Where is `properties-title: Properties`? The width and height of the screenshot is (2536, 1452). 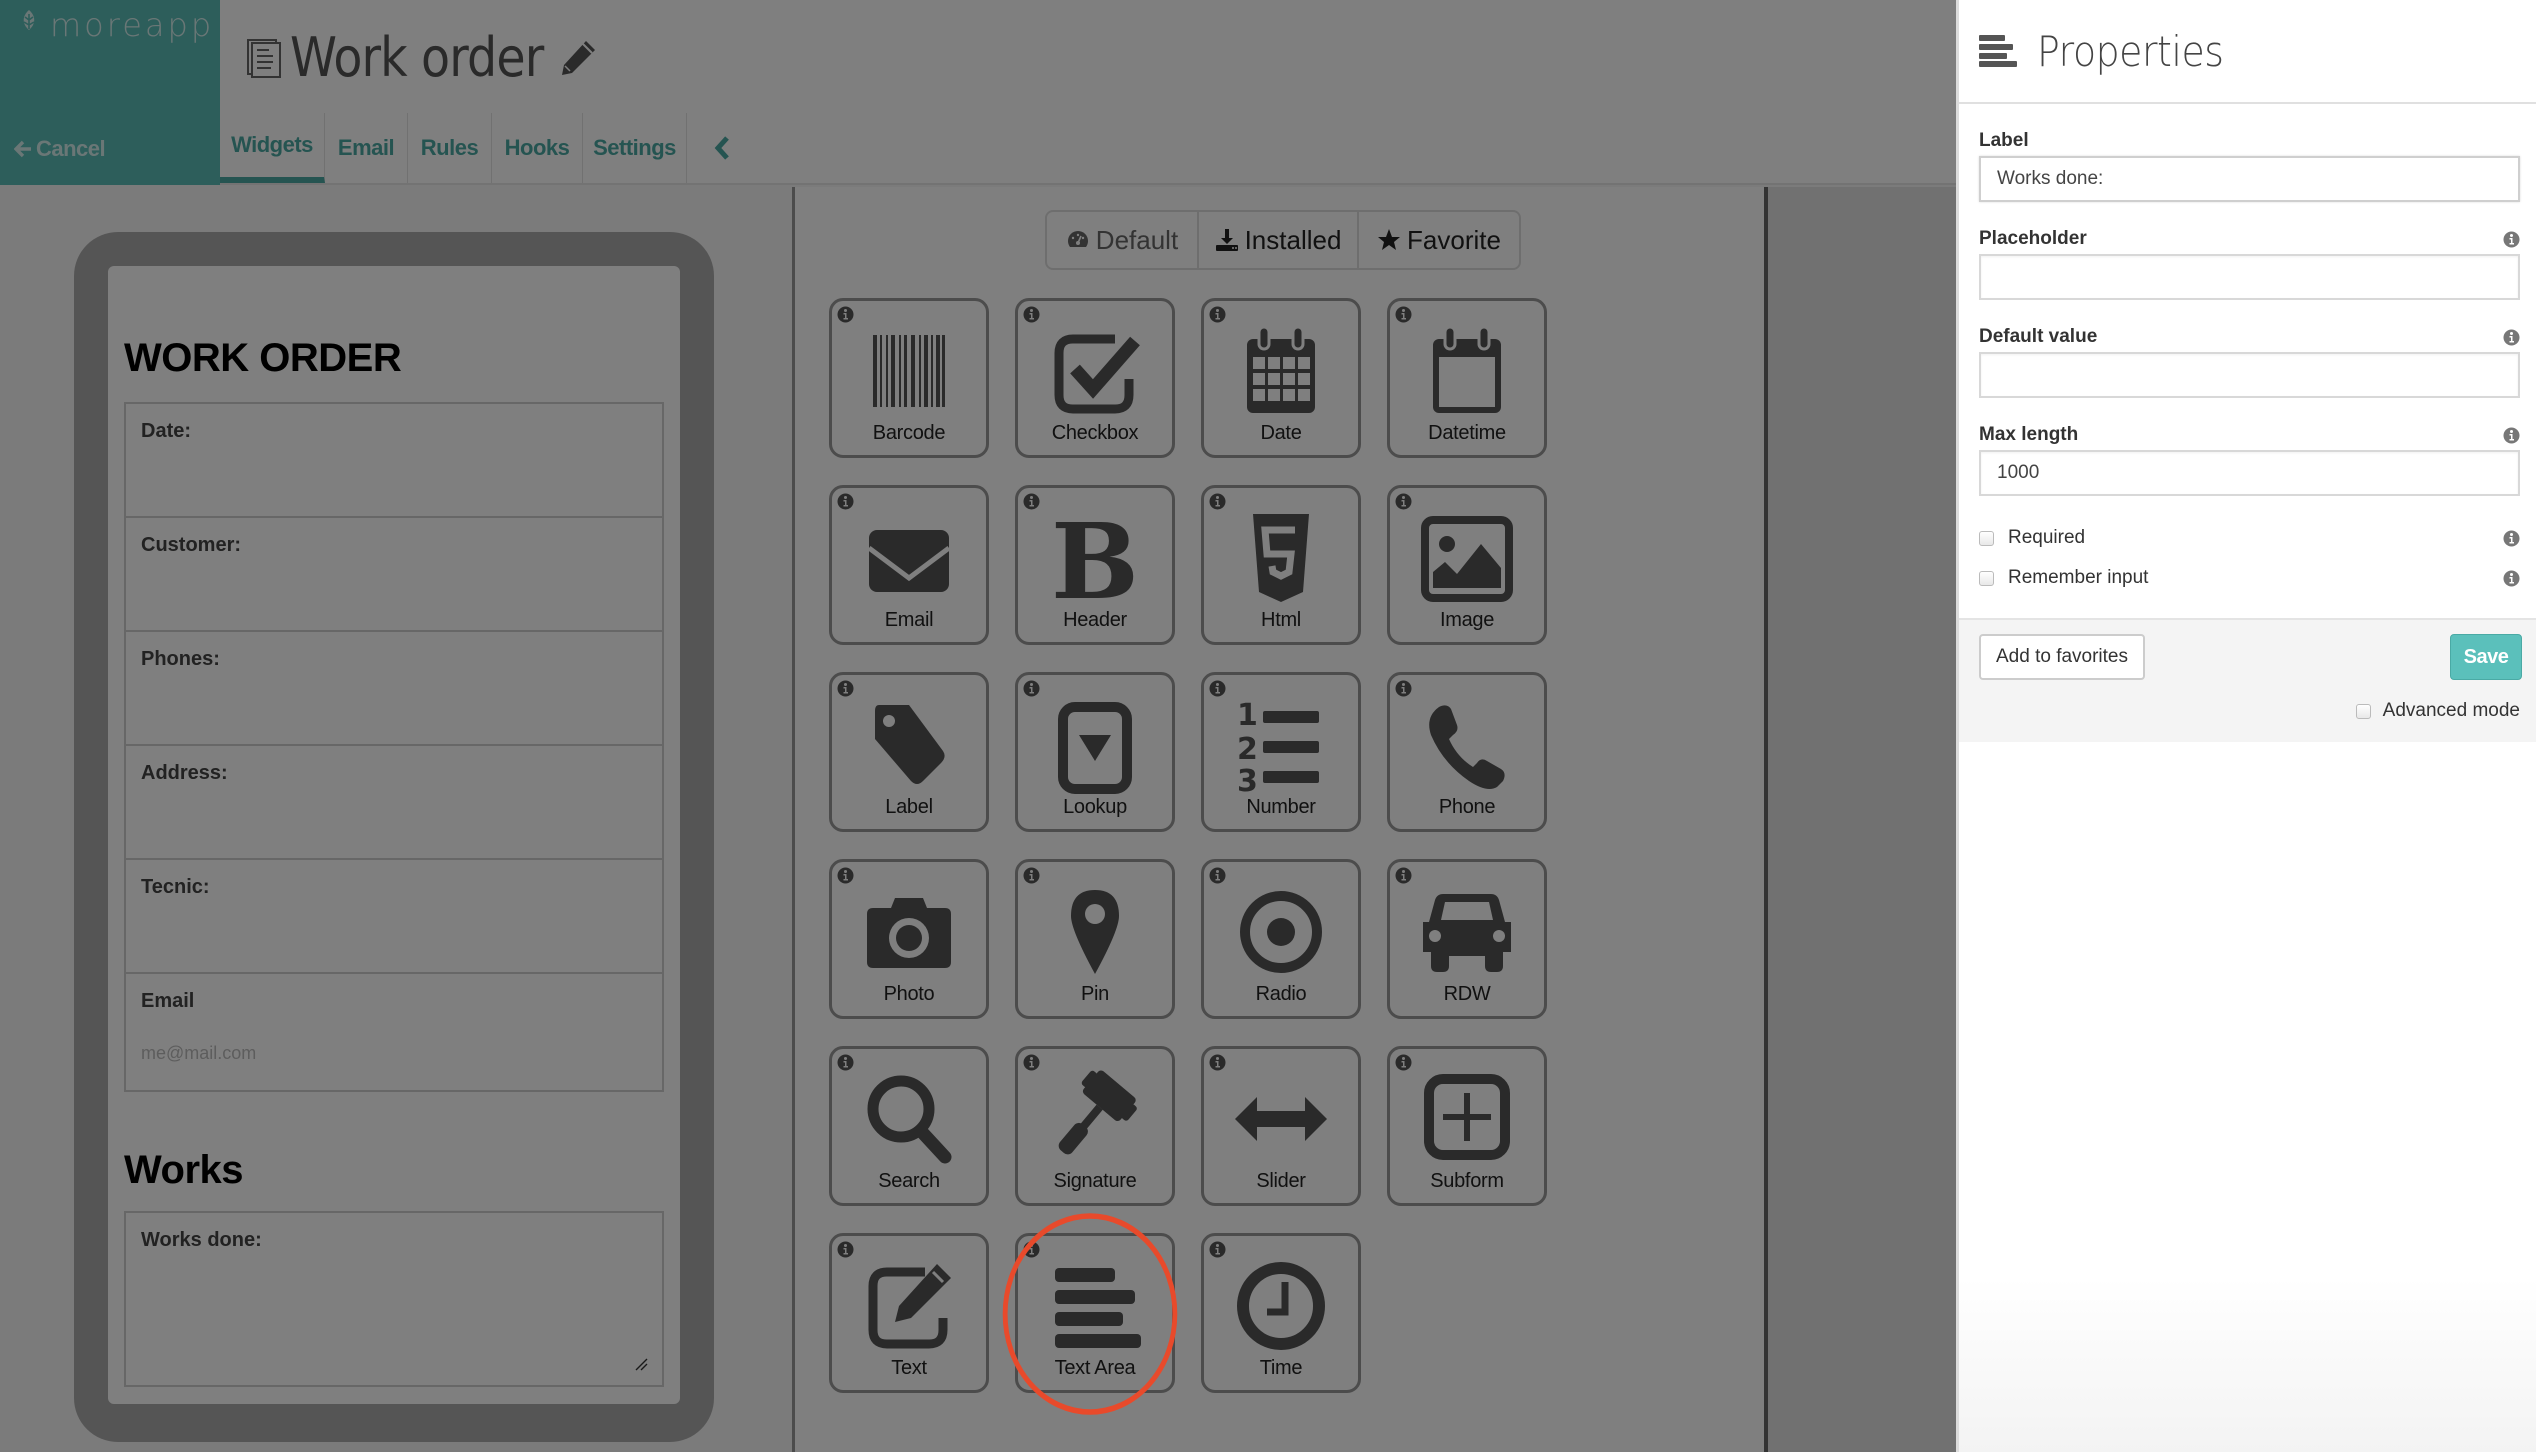
properties-title: Properties is located at coordinates (2130, 51).